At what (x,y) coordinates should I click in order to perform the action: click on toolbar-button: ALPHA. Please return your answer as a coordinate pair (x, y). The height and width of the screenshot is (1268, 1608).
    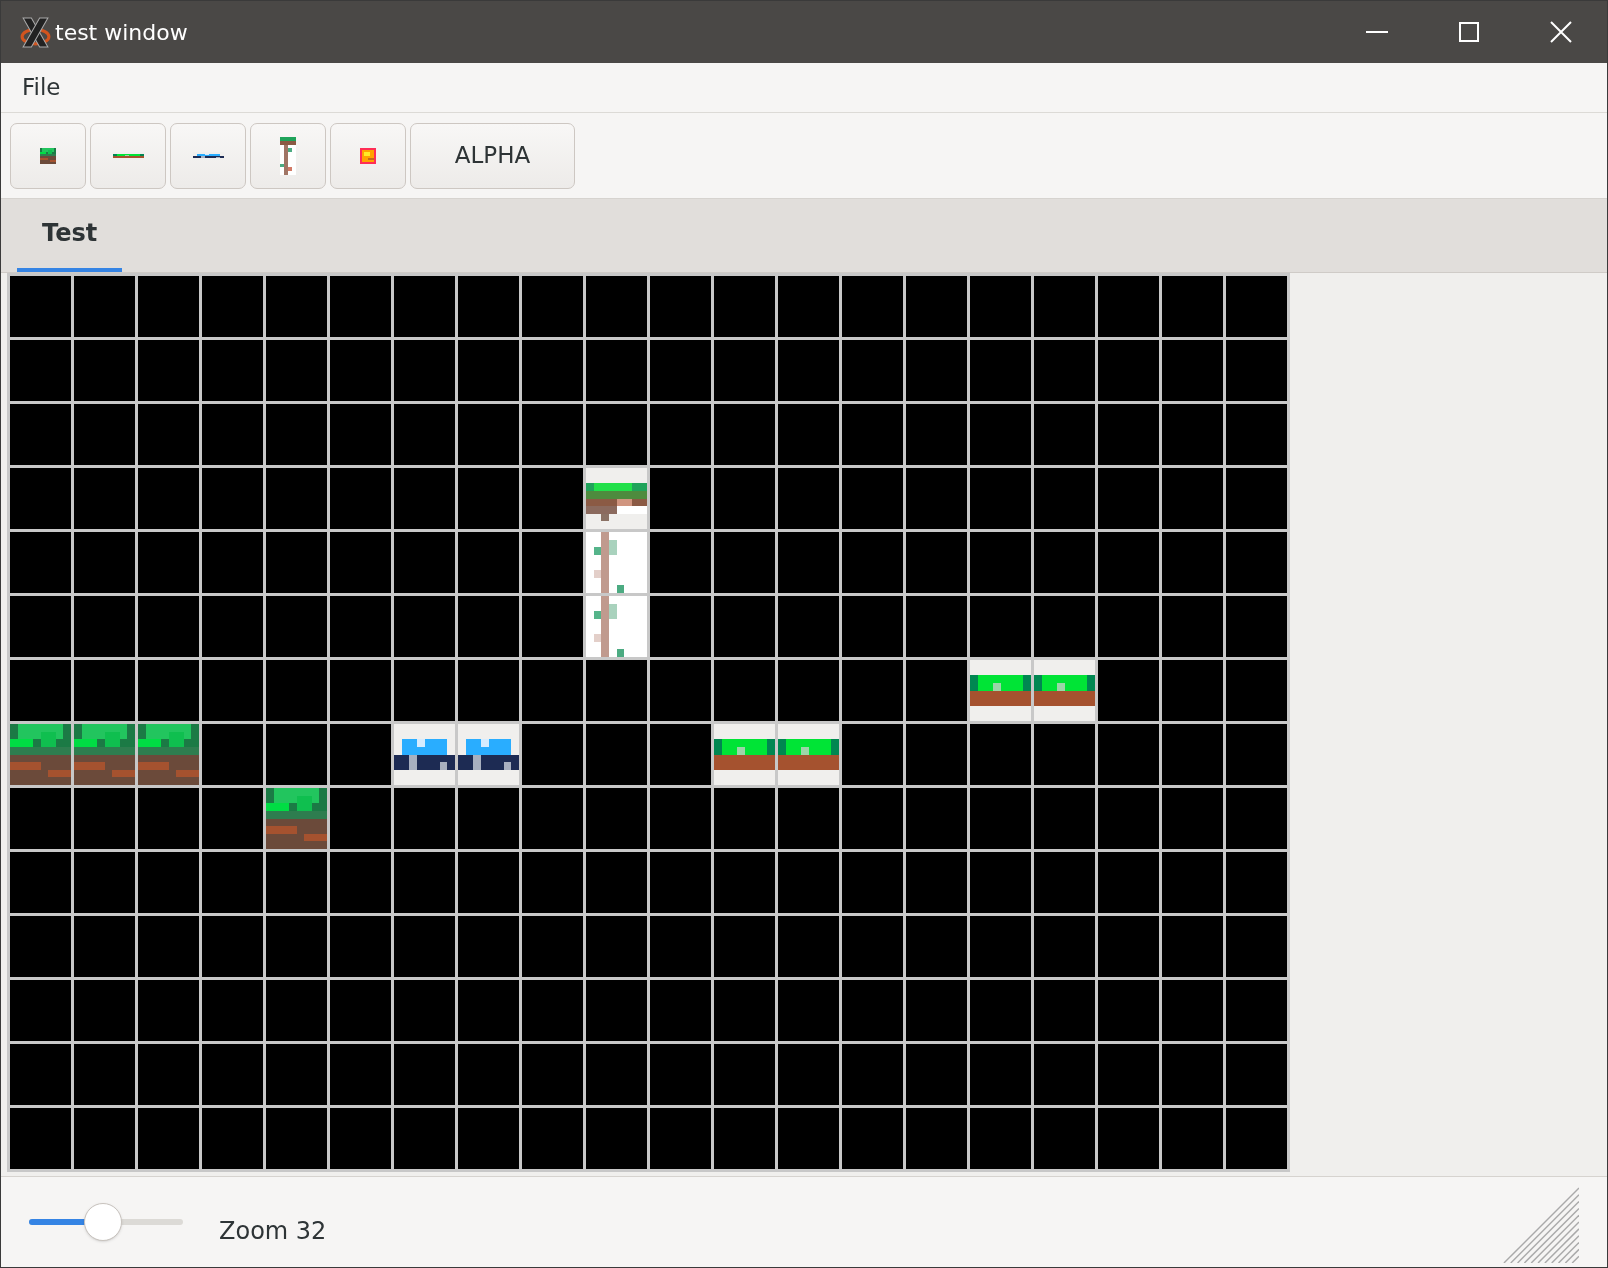
    Looking at the image, I should click on (492, 155).